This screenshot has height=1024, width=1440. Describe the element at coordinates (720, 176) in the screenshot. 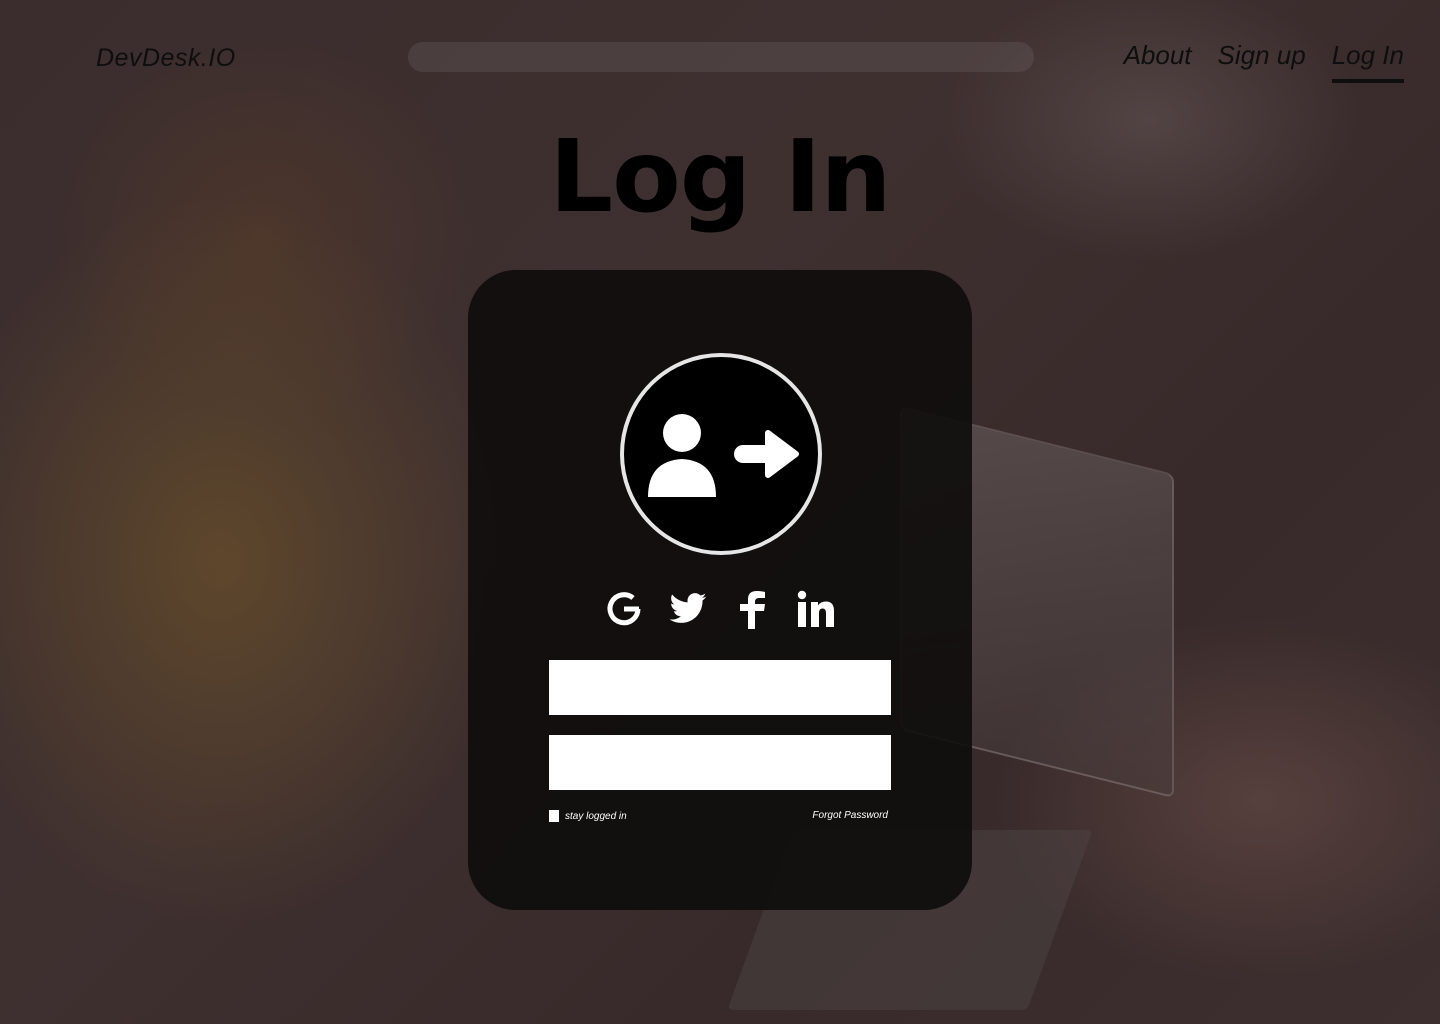

I see `page-title: Log In` at that location.